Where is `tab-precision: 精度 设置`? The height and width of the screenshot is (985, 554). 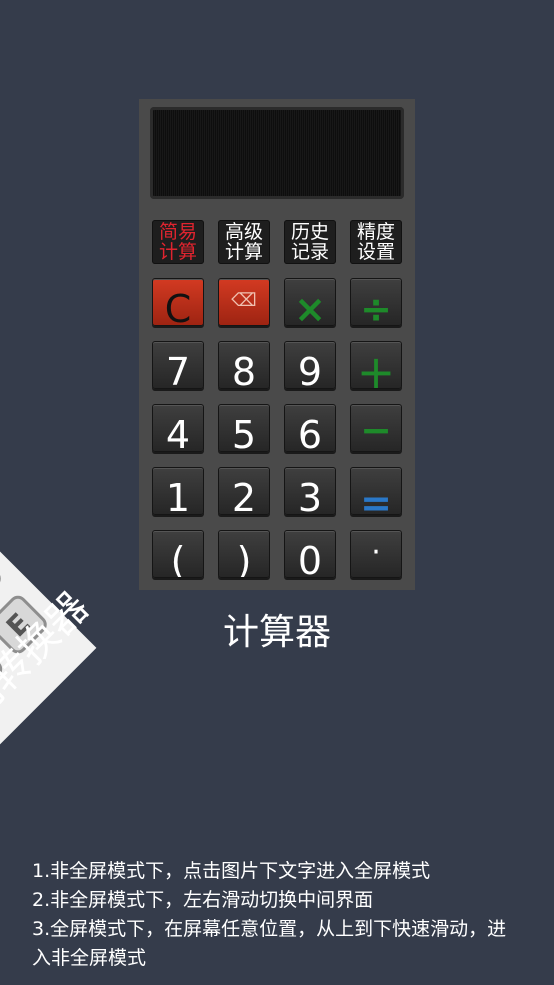
tab-precision: 精度 设置 is located at coordinates (376, 242).